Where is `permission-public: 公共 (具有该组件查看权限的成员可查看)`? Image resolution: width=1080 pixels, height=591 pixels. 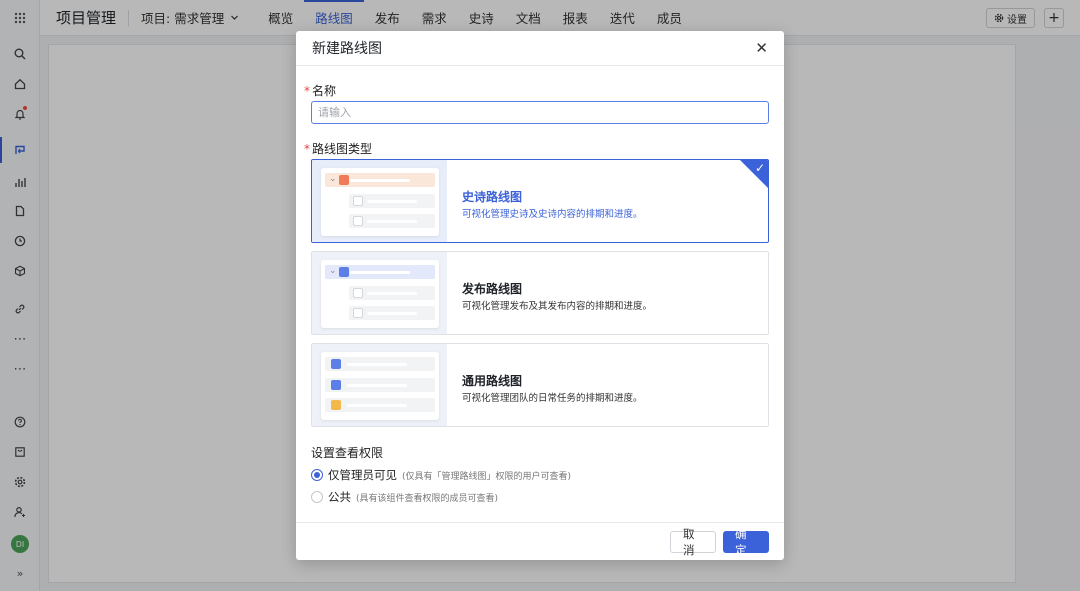 permission-public: 公共 (具有该组件查看权限的成员可查看) is located at coordinates (404, 497).